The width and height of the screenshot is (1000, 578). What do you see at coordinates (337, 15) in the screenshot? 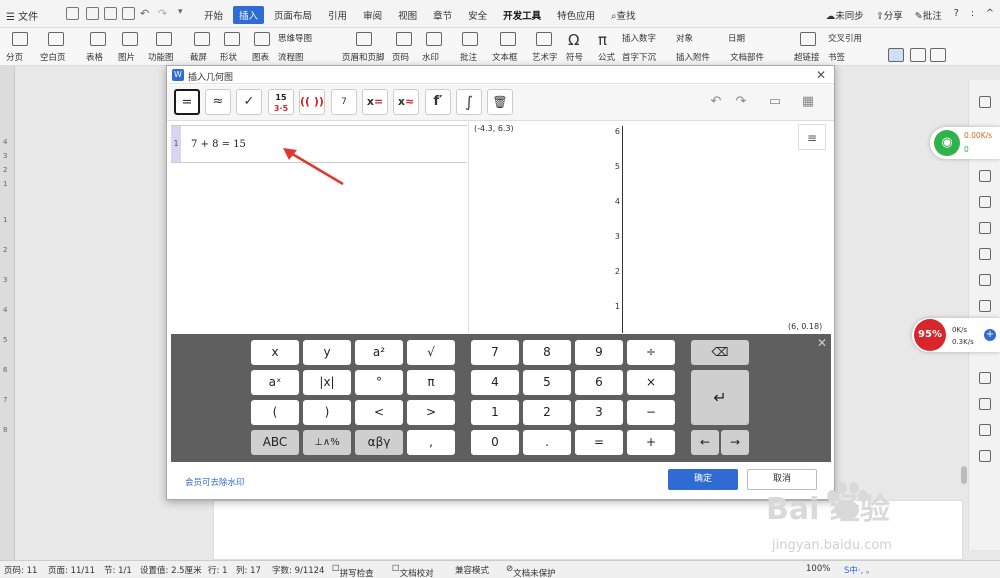
I see `tab-reference: 引用` at bounding box center [337, 15].